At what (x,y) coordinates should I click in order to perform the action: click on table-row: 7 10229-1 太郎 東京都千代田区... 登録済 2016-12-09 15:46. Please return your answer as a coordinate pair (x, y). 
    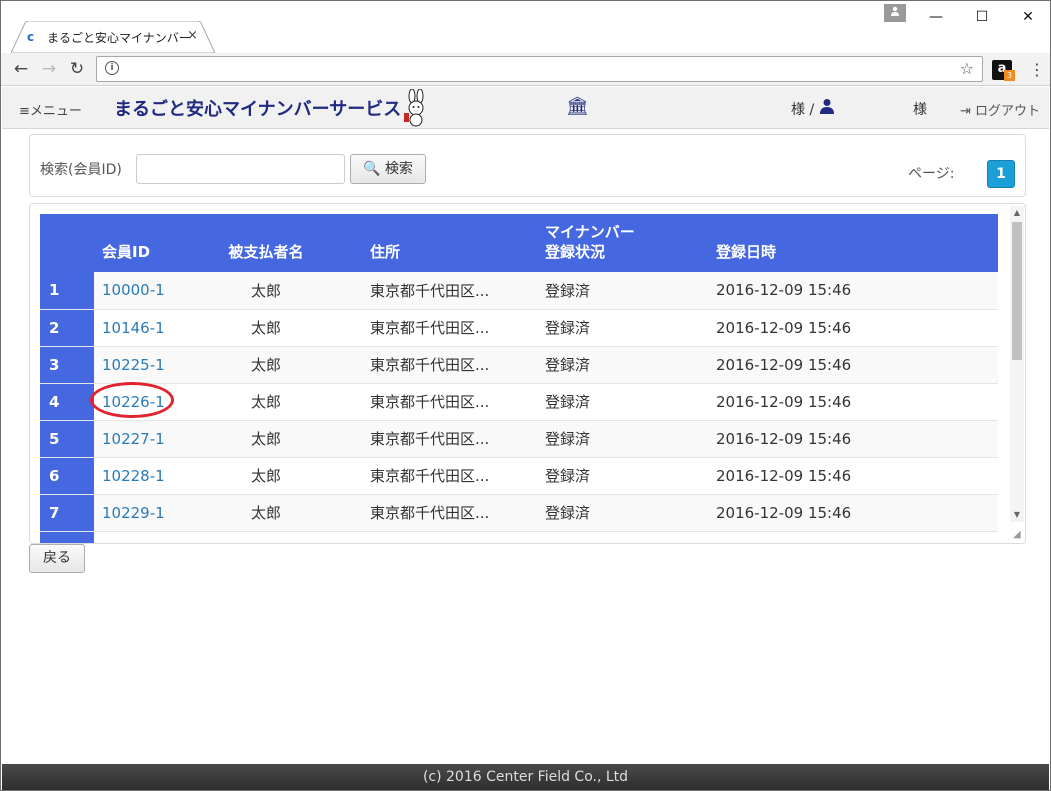
    Looking at the image, I should click on (519, 512).